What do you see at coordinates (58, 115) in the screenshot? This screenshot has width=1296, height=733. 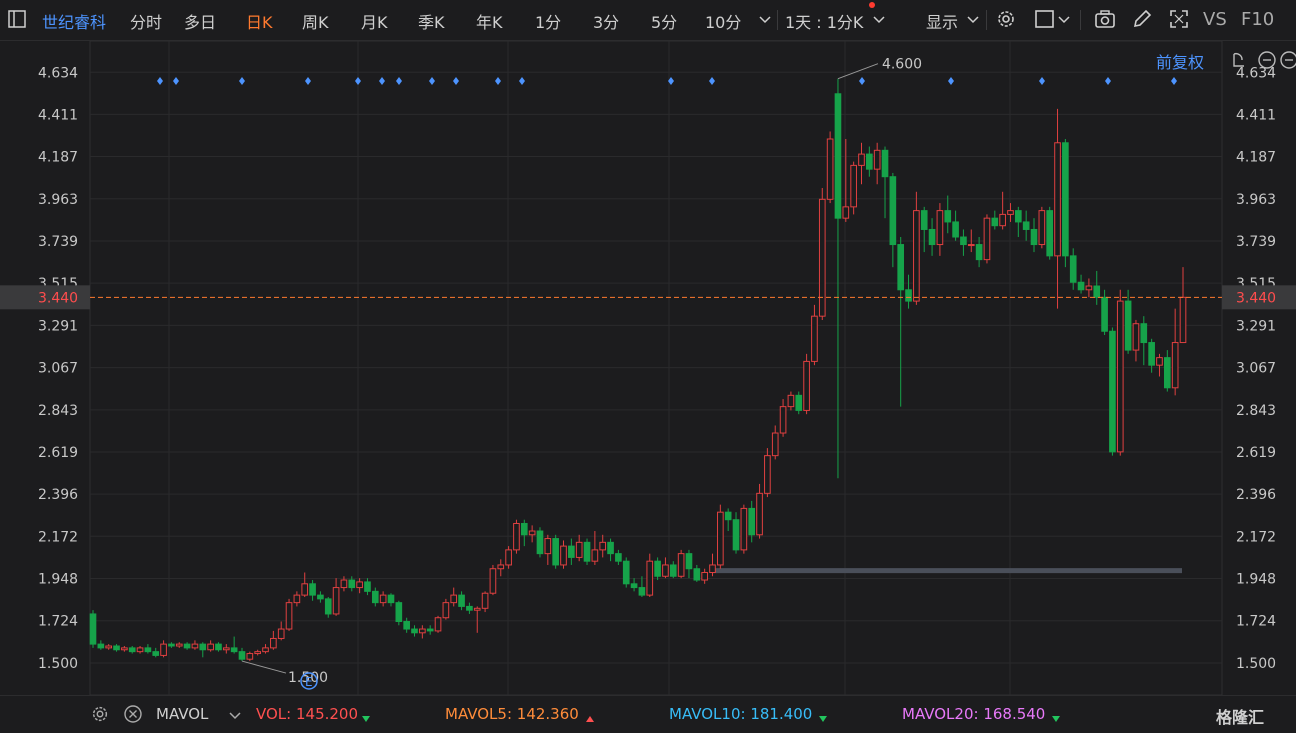 I see `y-tick-label-left: 4.411` at bounding box center [58, 115].